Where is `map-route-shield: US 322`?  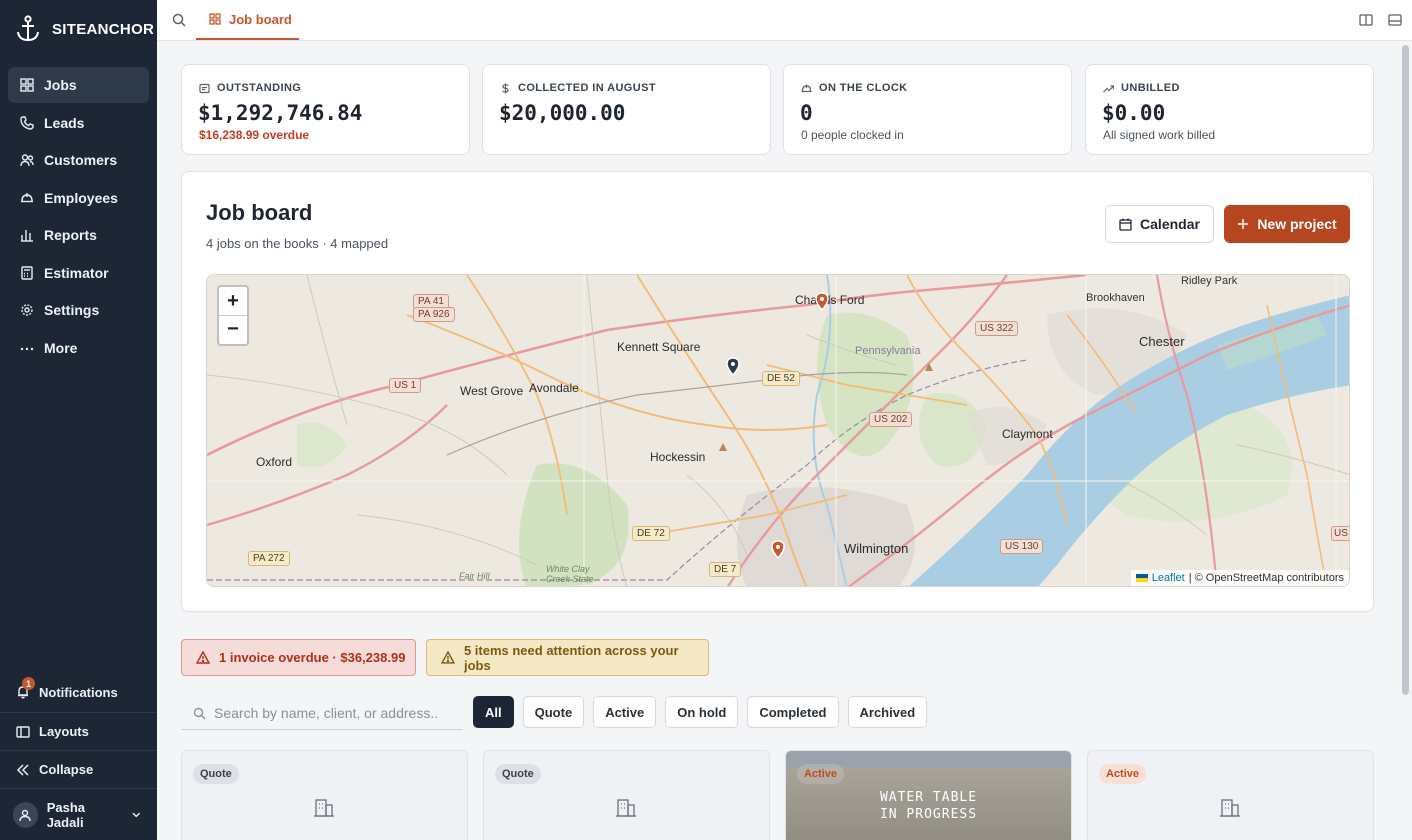 map-route-shield: US 322 is located at coordinates (997, 328).